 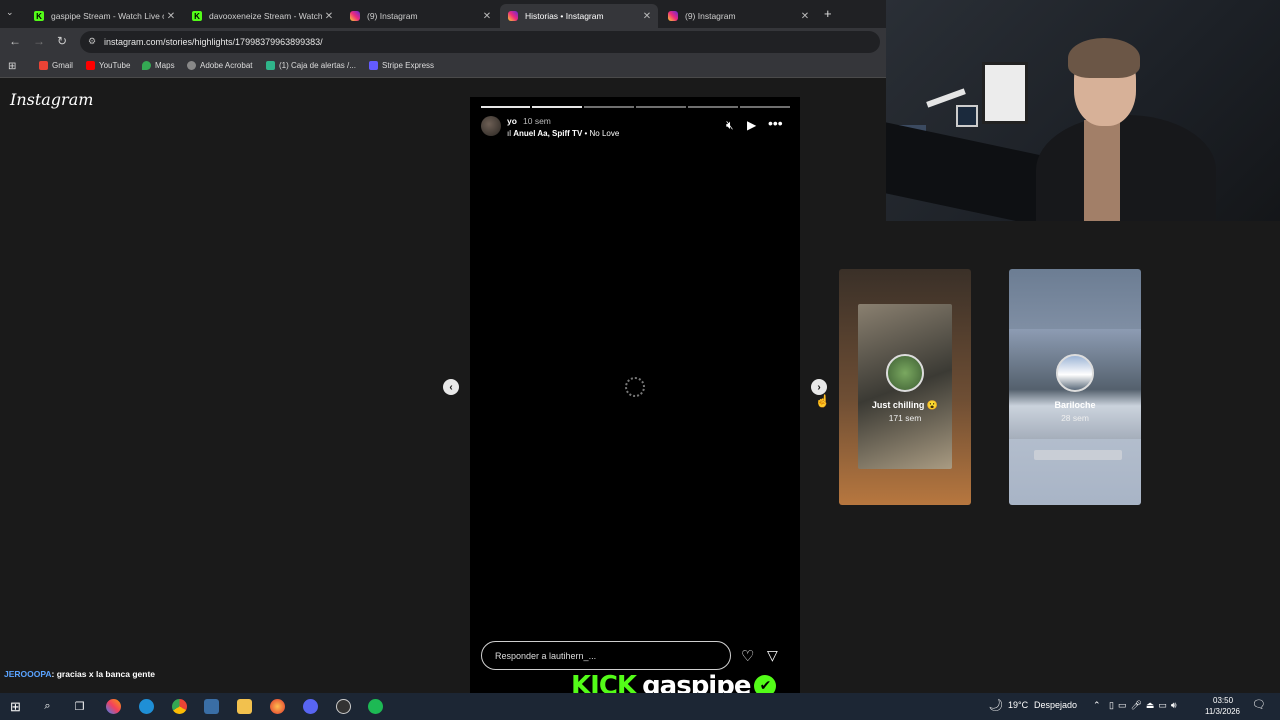 What do you see at coordinates (43, 65) in the screenshot?
I see `gmail-icon` at bounding box center [43, 65].